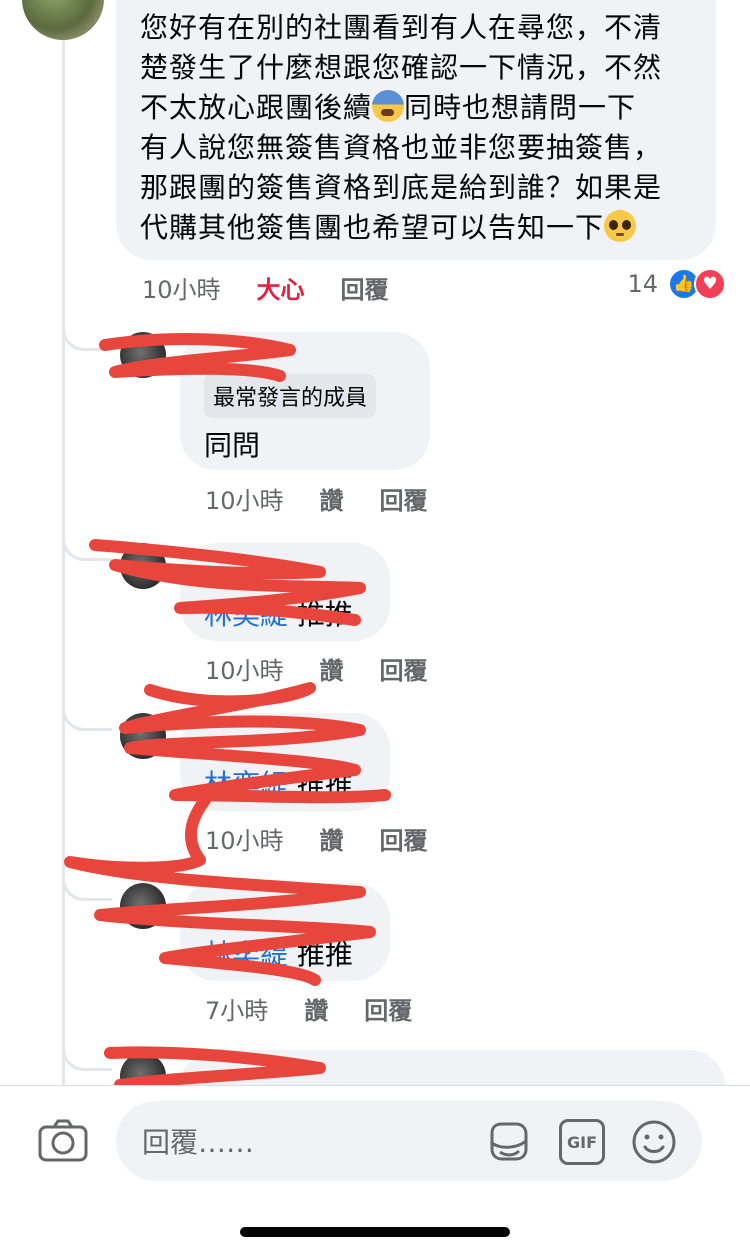 This screenshot has width=750, height=1255. Describe the element at coordinates (310, 1142) in the screenshot. I see `reply-input` at that location.